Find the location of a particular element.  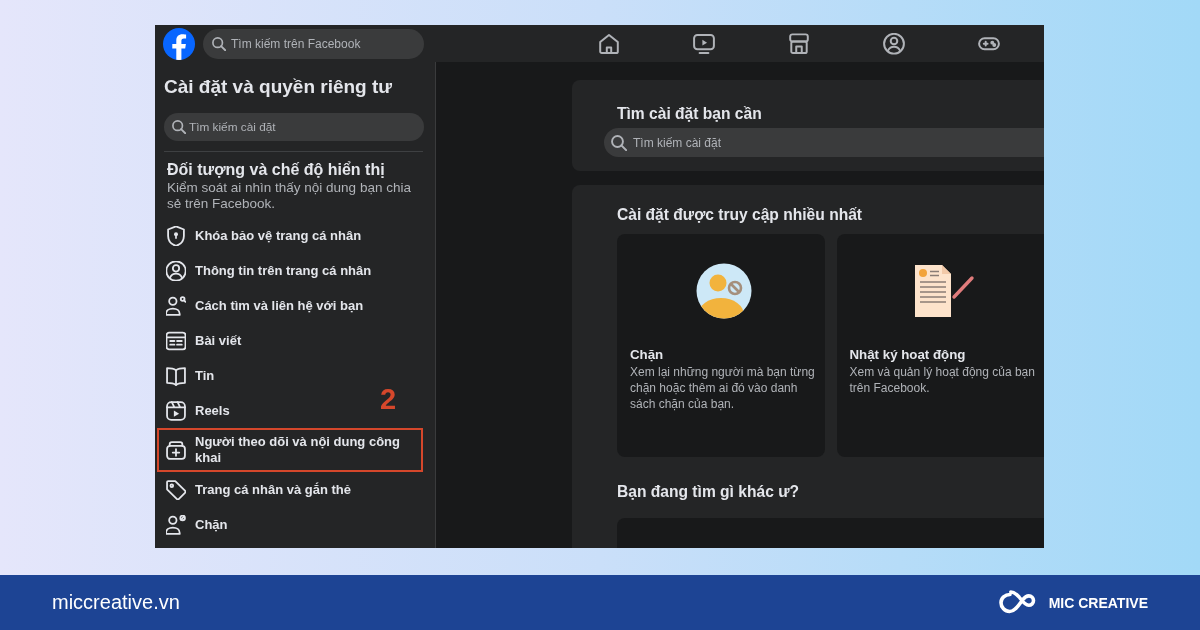

menu-item: Chặn is located at coordinates (196, 524).